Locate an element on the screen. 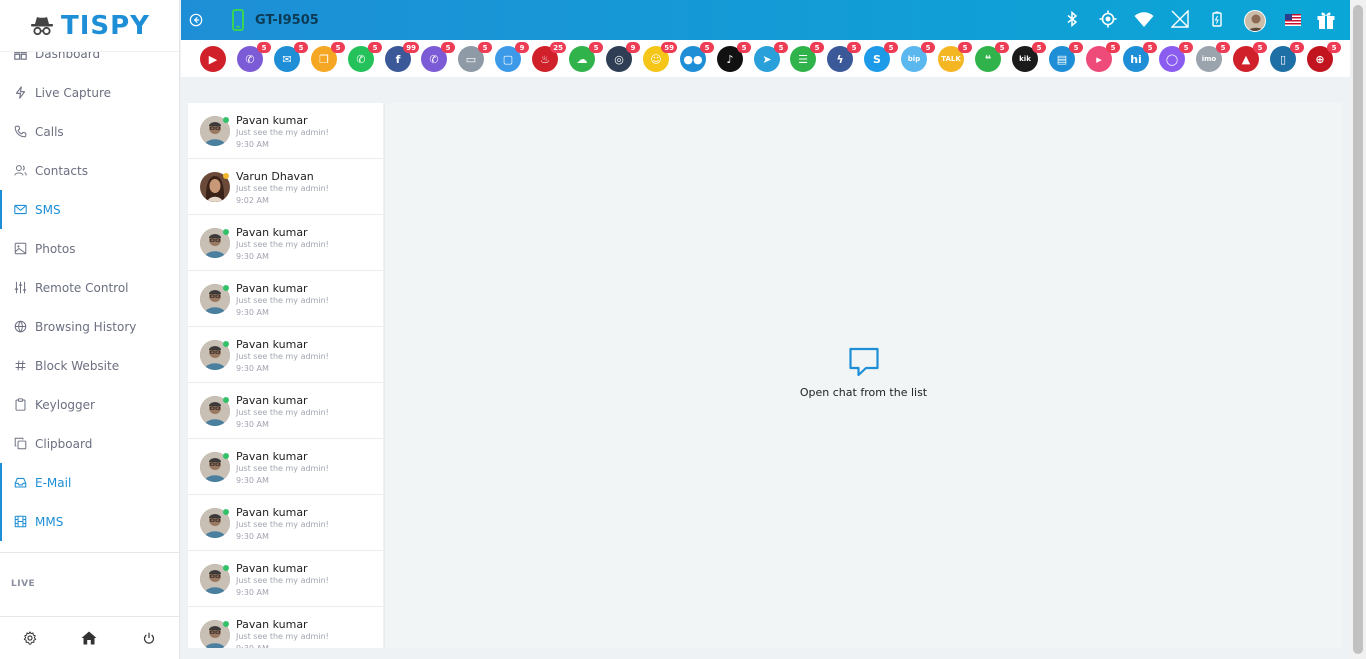 This screenshot has height=659, width=1366. facebook-app-icon: f 99 is located at coordinates (402, 57).